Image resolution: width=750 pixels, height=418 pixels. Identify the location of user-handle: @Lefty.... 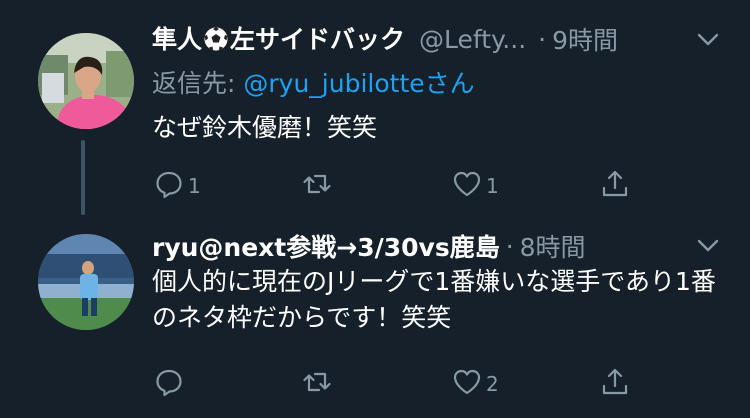
(472, 39).